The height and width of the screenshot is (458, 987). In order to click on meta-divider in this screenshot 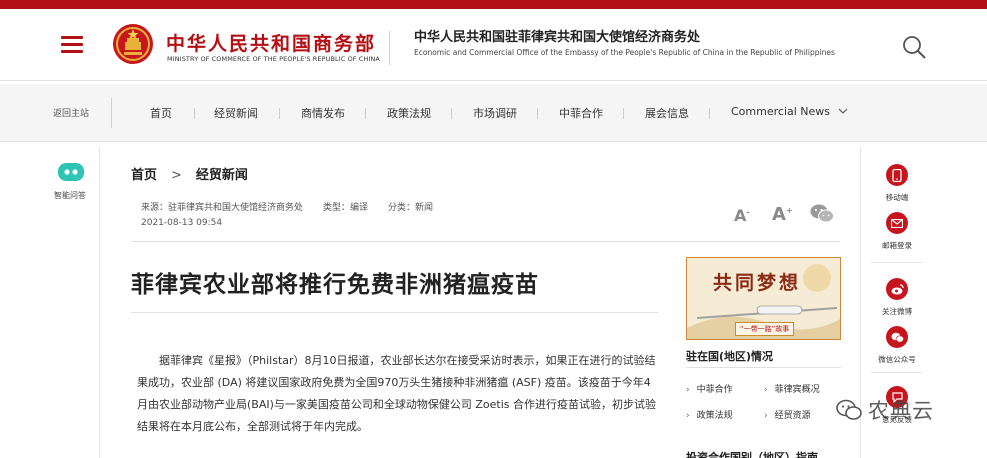, I will do `click(485, 241)`.